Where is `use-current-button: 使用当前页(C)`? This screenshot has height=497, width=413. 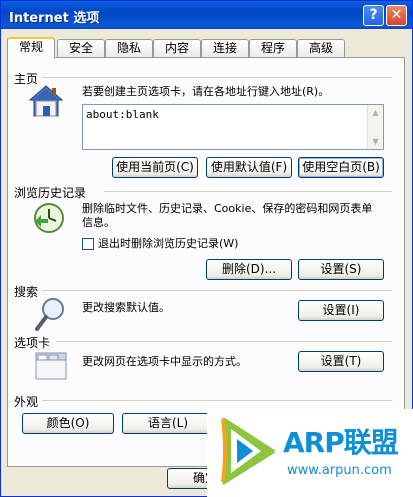 use-current-button: 使用当前页(C) is located at coordinates (155, 167).